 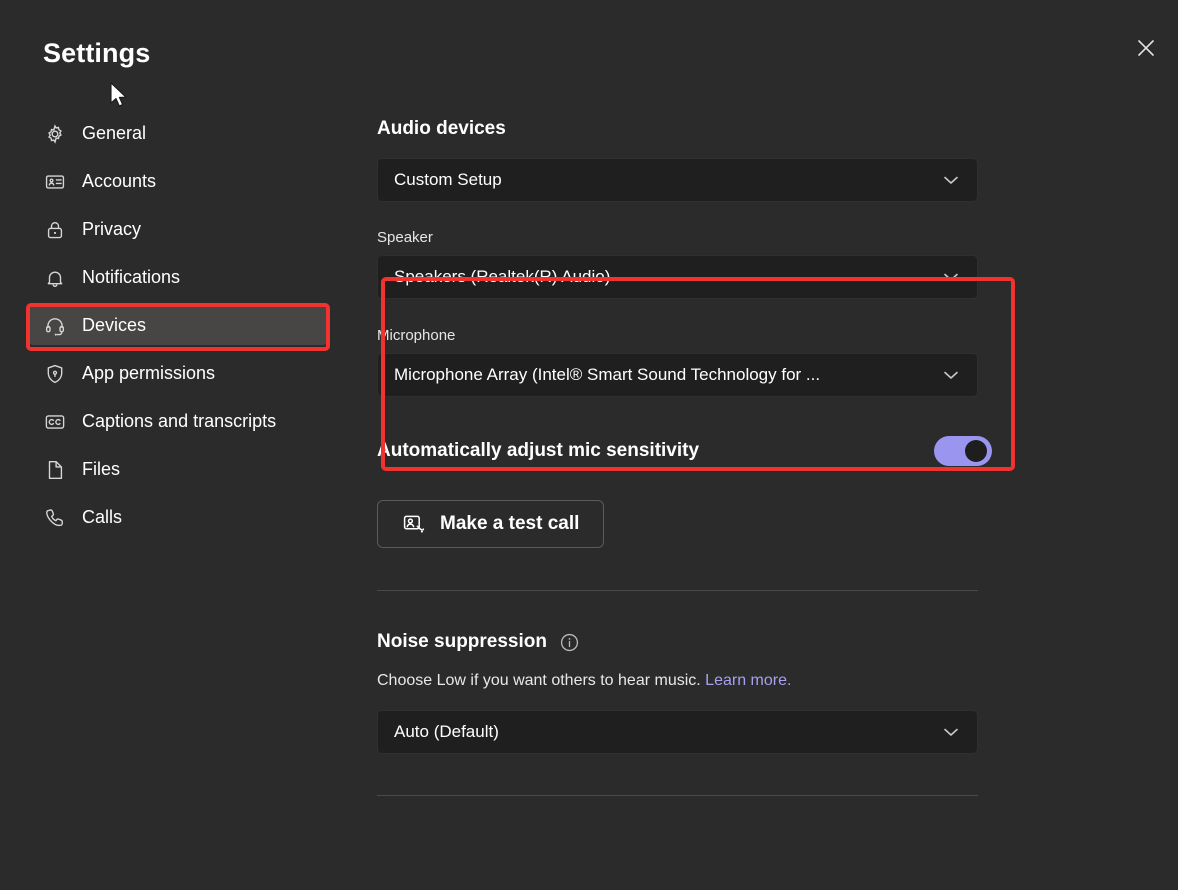 I want to click on lock-icon, so click(x=55, y=230).